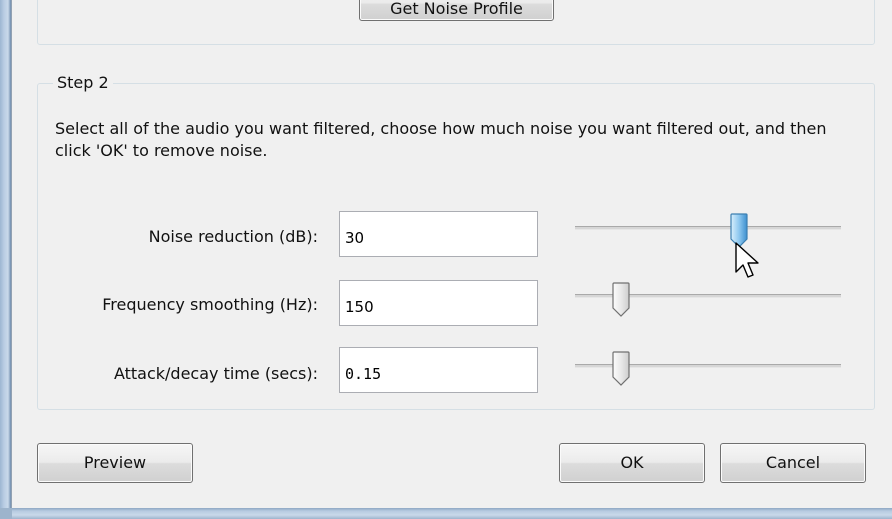 The width and height of the screenshot is (892, 519). Describe the element at coordinates (708, 228) in the screenshot. I see `noise-reduction-slider` at that location.